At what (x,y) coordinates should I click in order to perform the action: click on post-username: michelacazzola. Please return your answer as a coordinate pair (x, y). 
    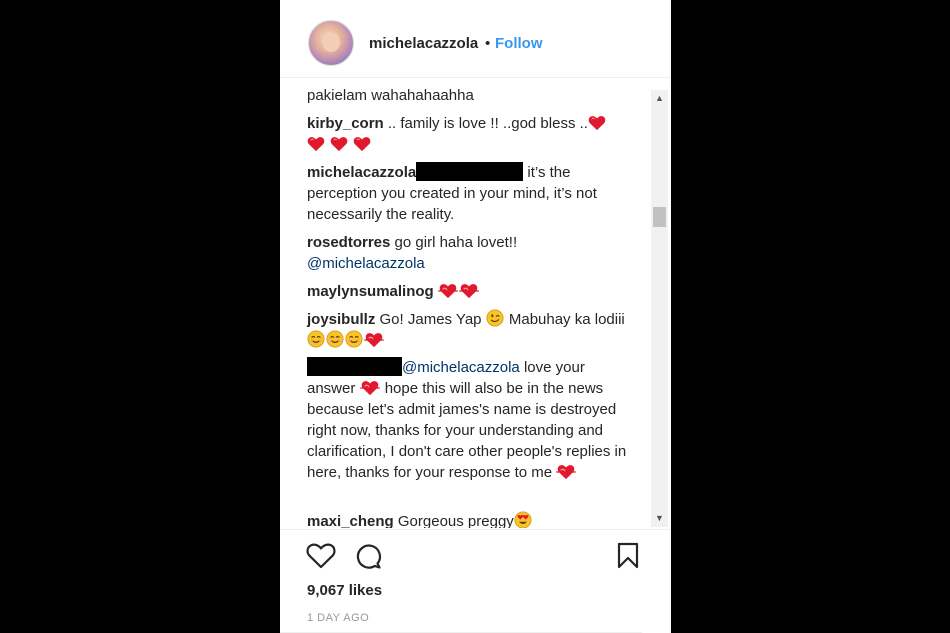
    Looking at the image, I should click on (423, 43).